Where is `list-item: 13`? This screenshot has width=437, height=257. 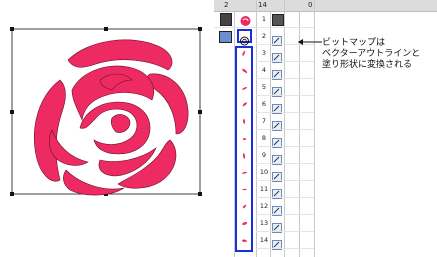
list-item: 13 is located at coordinates (325, 224).